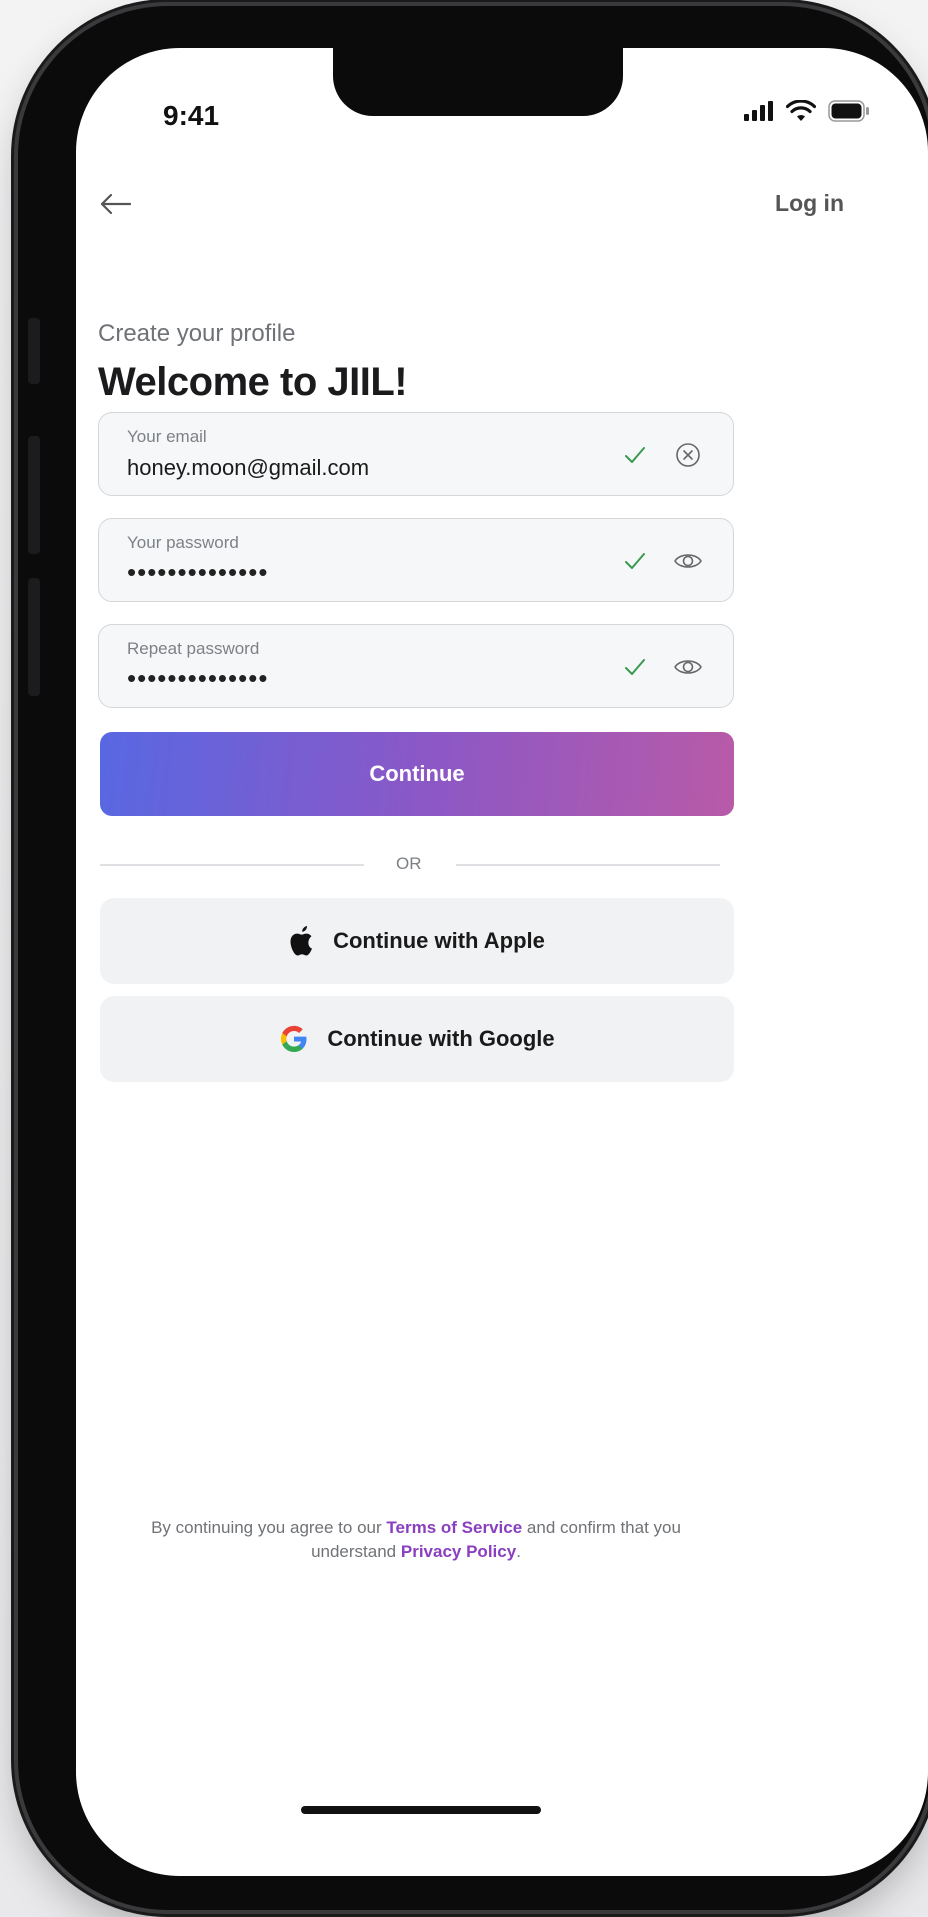  Describe the element at coordinates (248, 468) in the screenshot. I see `email-value: honey.moon@gmail.com` at that location.